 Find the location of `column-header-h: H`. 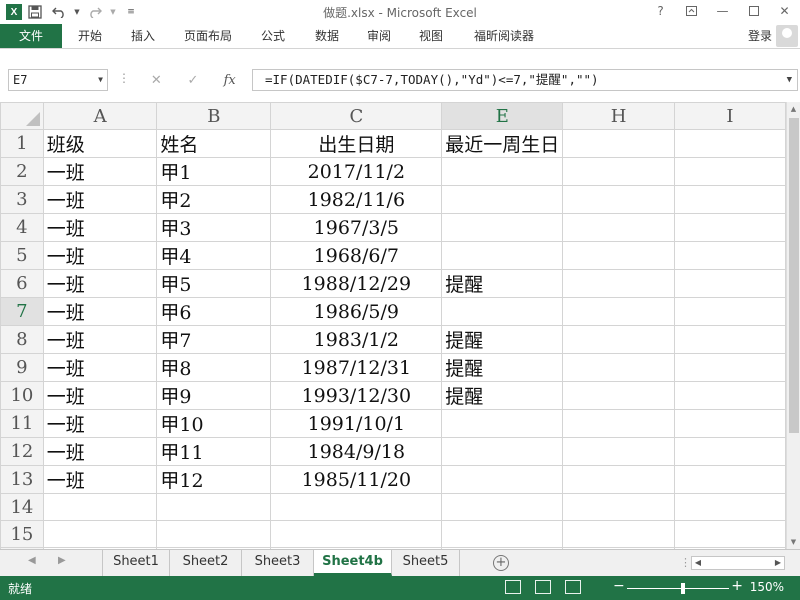

column-header-h: H is located at coordinates (618, 116).